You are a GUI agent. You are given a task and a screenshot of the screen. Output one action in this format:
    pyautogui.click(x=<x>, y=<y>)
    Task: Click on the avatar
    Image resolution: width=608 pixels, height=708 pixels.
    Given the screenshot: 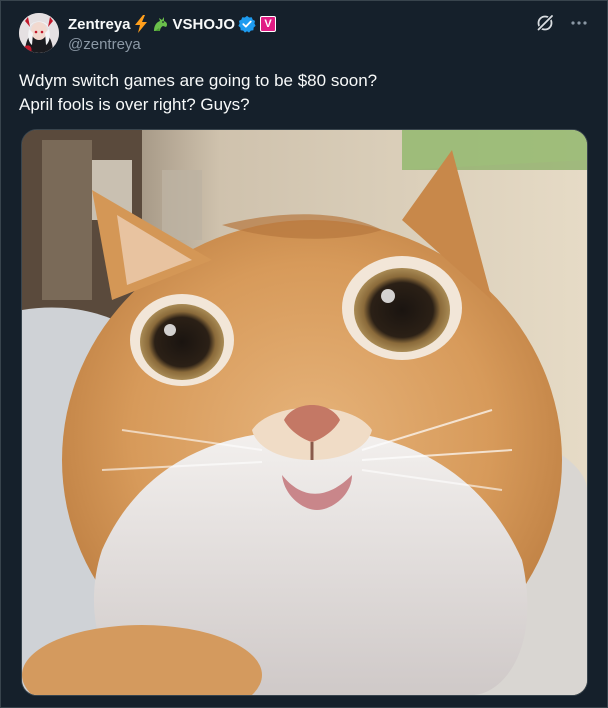 What is the action you would take?
    pyautogui.click(x=39, y=33)
    